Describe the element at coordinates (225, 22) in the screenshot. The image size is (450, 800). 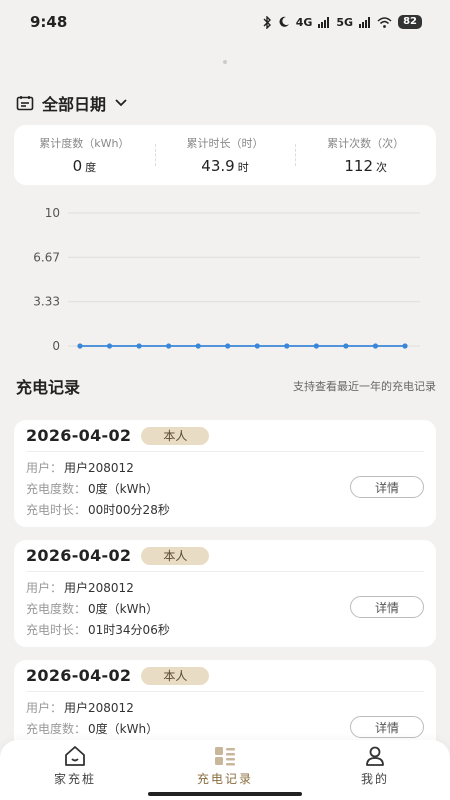
I see `status-bar: 9:48 4G 5G 82` at that location.